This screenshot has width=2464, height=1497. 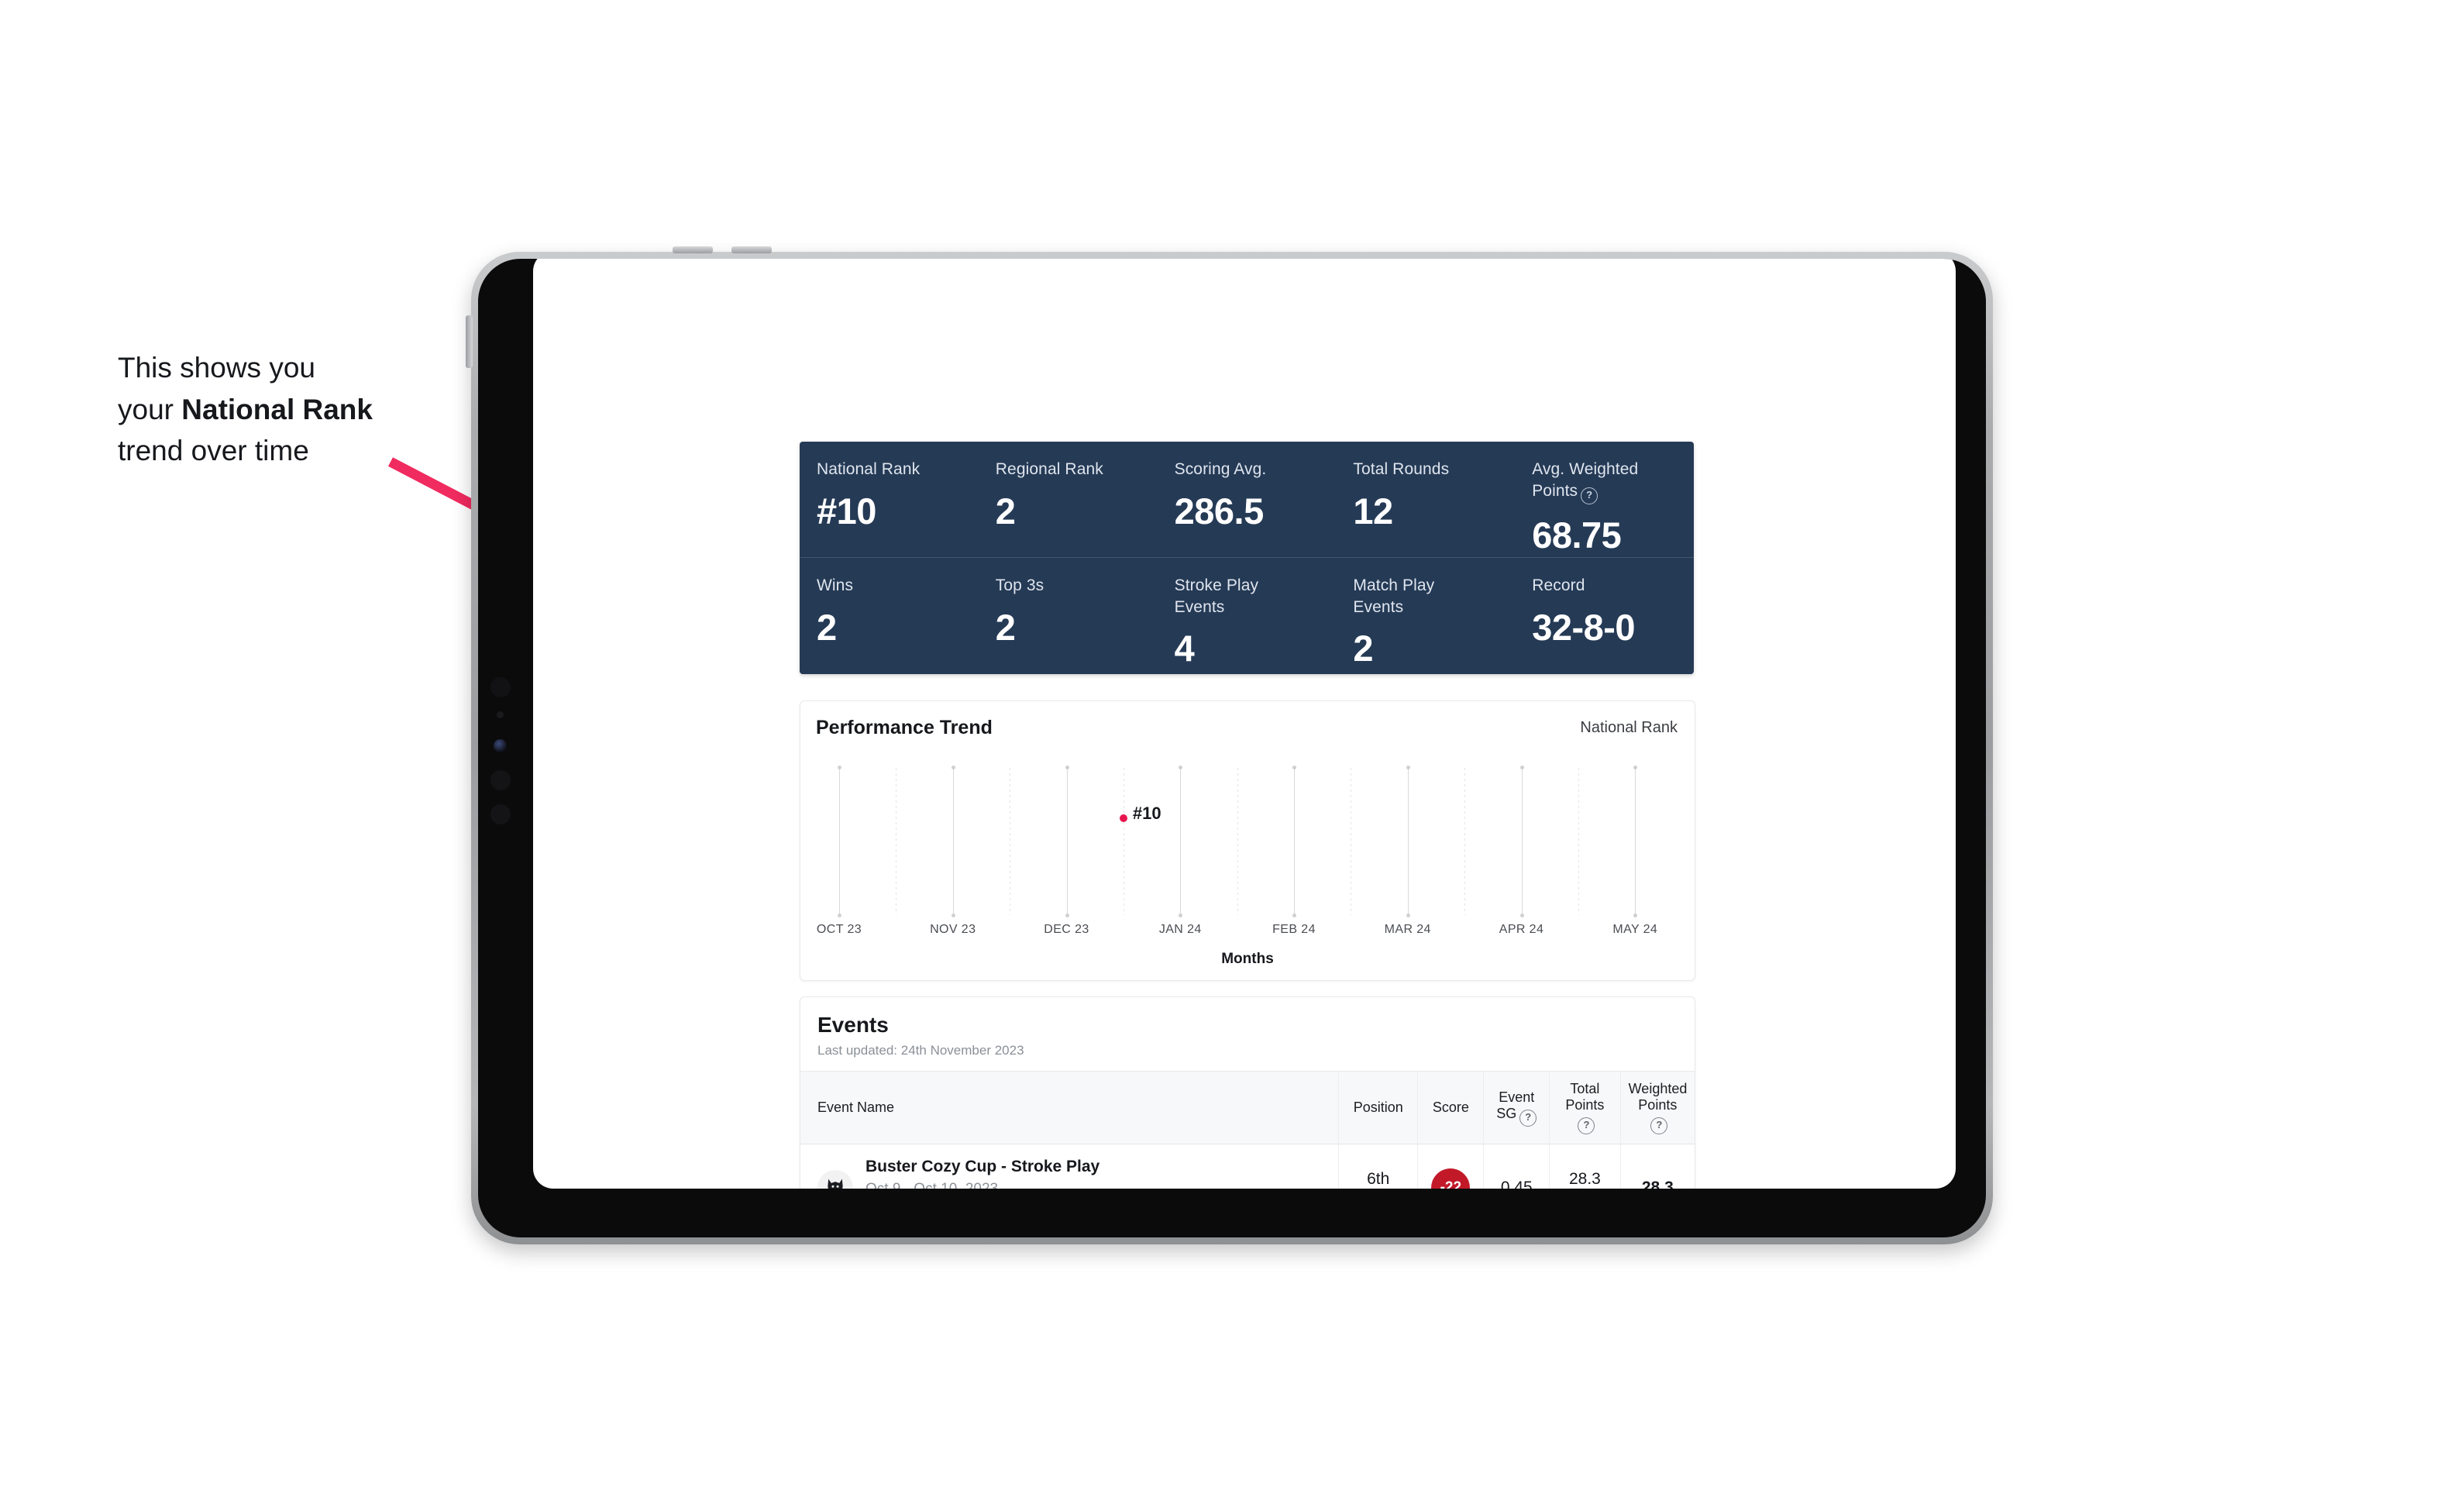 What do you see at coordinates (1516, 1183) in the screenshot?
I see `event-sg-value: 0.45` at bounding box center [1516, 1183].